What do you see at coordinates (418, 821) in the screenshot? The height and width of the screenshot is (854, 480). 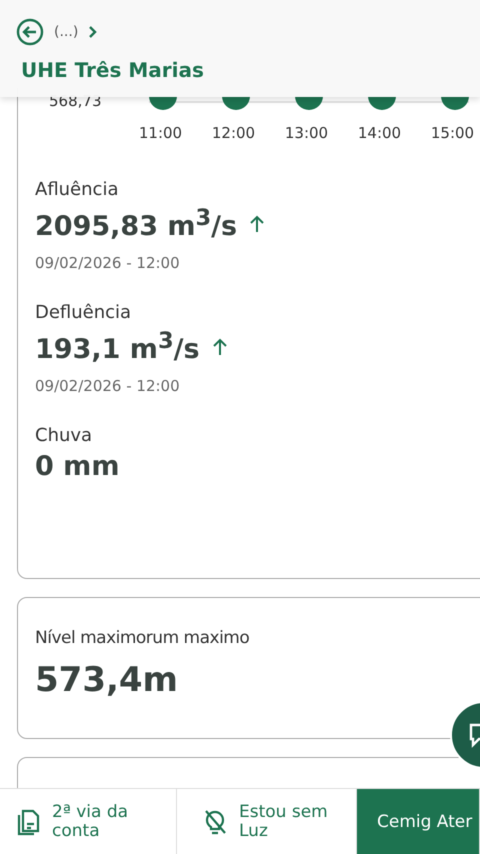 I see `nav-button: Cemig Ater` at bounding box center [418, 821].